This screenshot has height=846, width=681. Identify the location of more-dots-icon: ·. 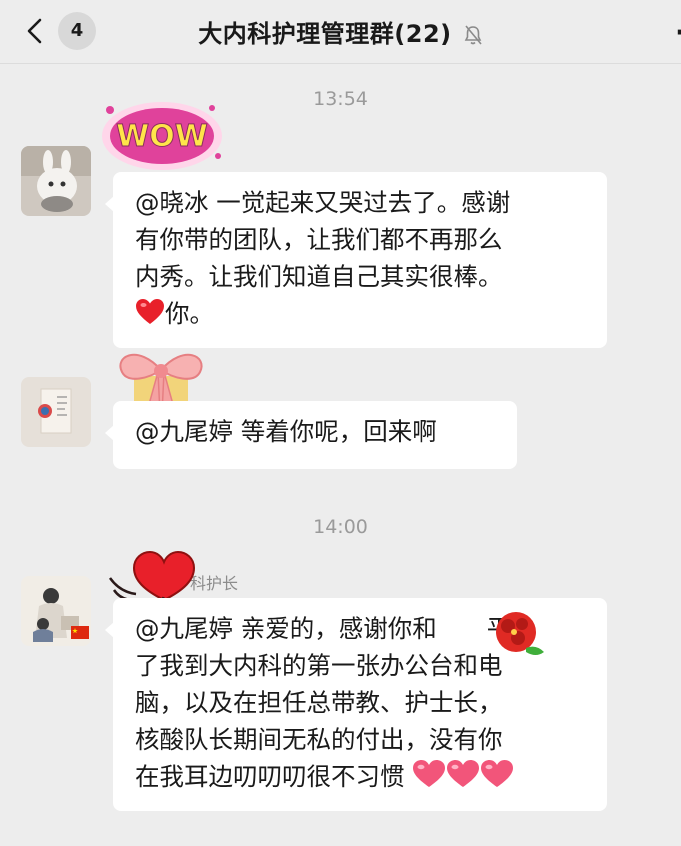
(678, 33).